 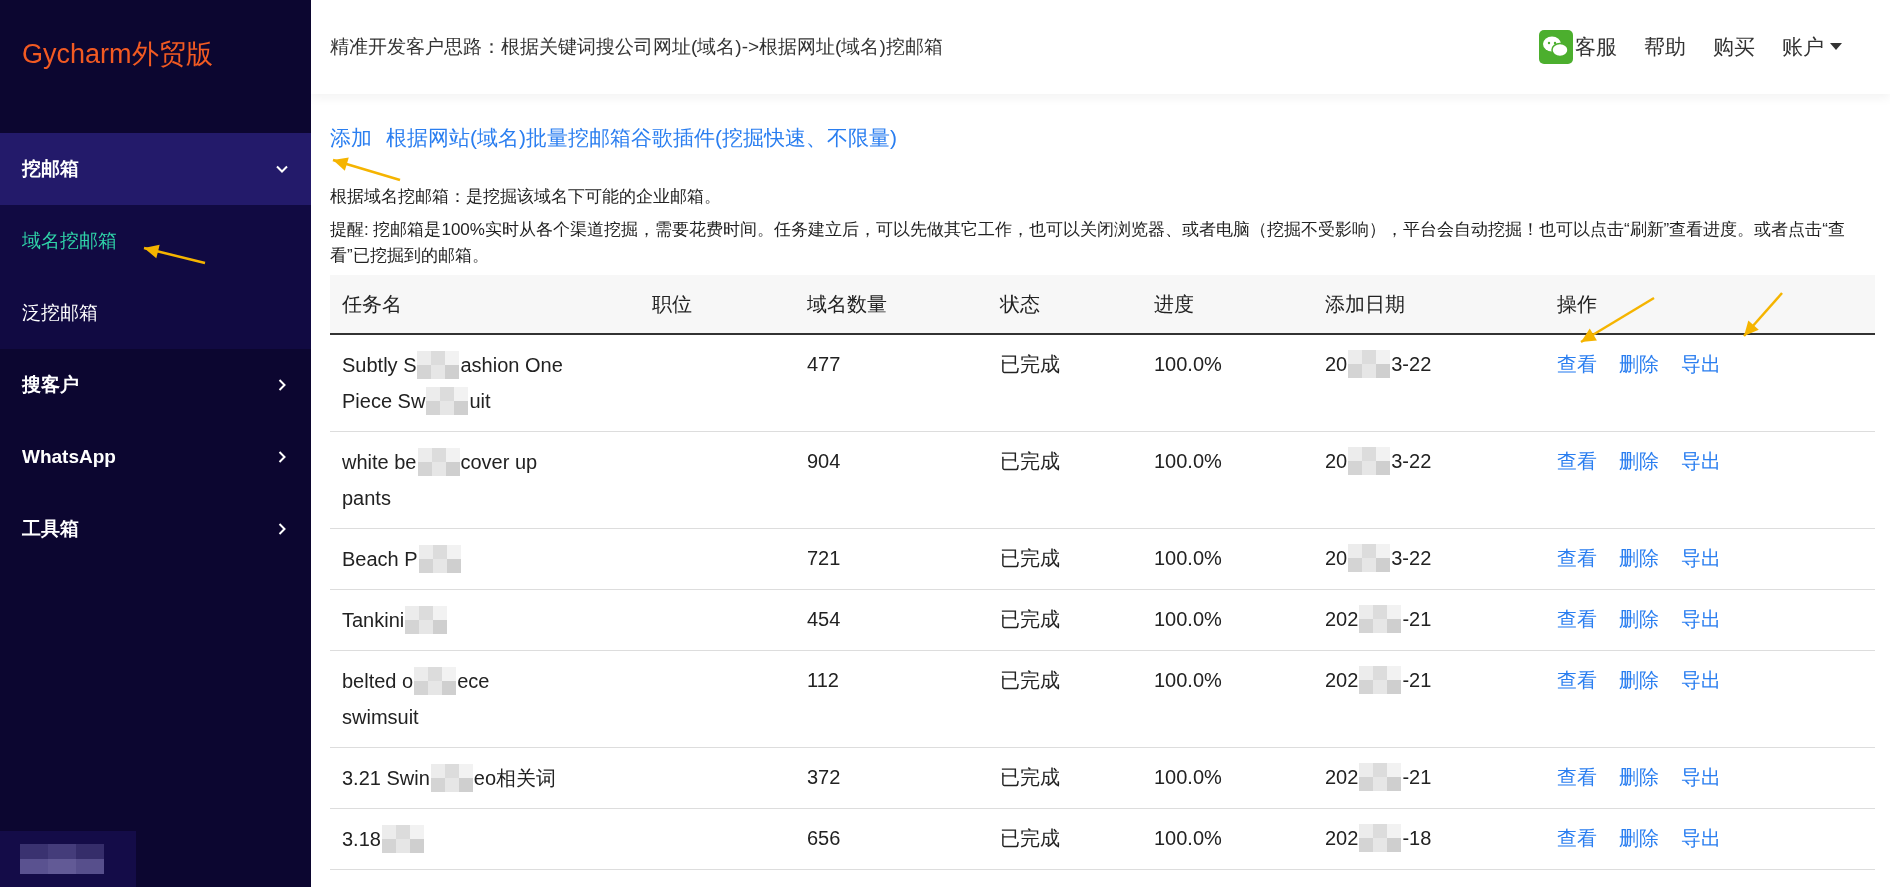 I want to click on column-header: 添加日期, so click(x=1365, y=304).